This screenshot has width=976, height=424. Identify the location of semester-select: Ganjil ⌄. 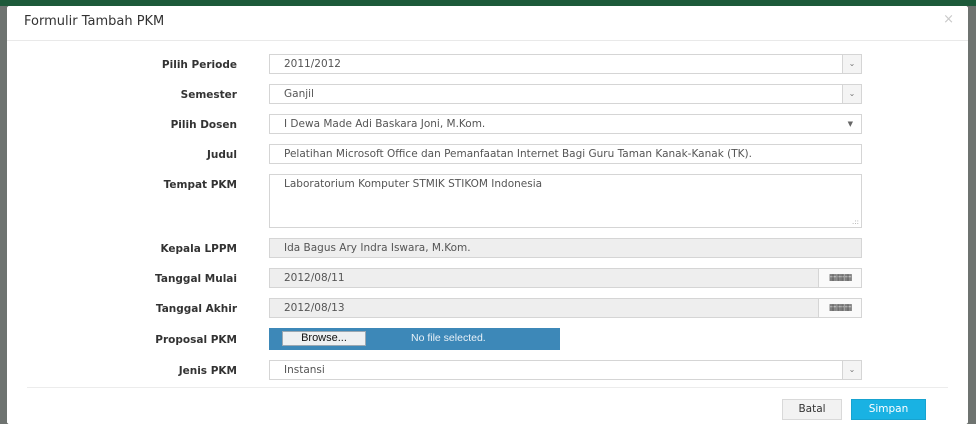
(565, 94).